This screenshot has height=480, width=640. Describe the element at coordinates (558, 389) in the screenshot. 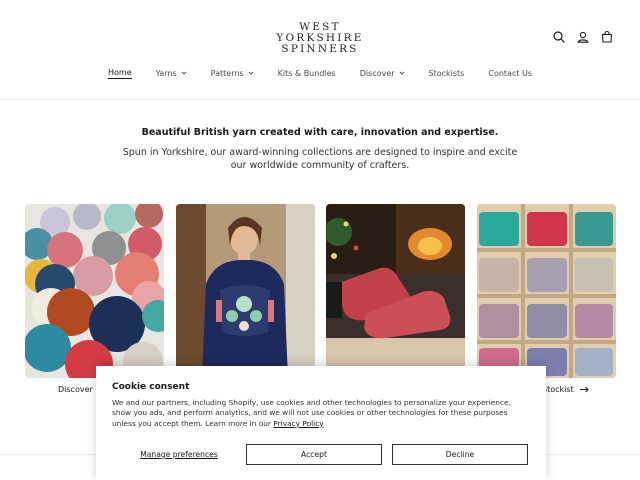

I see `card-label: Stockist` at that location.